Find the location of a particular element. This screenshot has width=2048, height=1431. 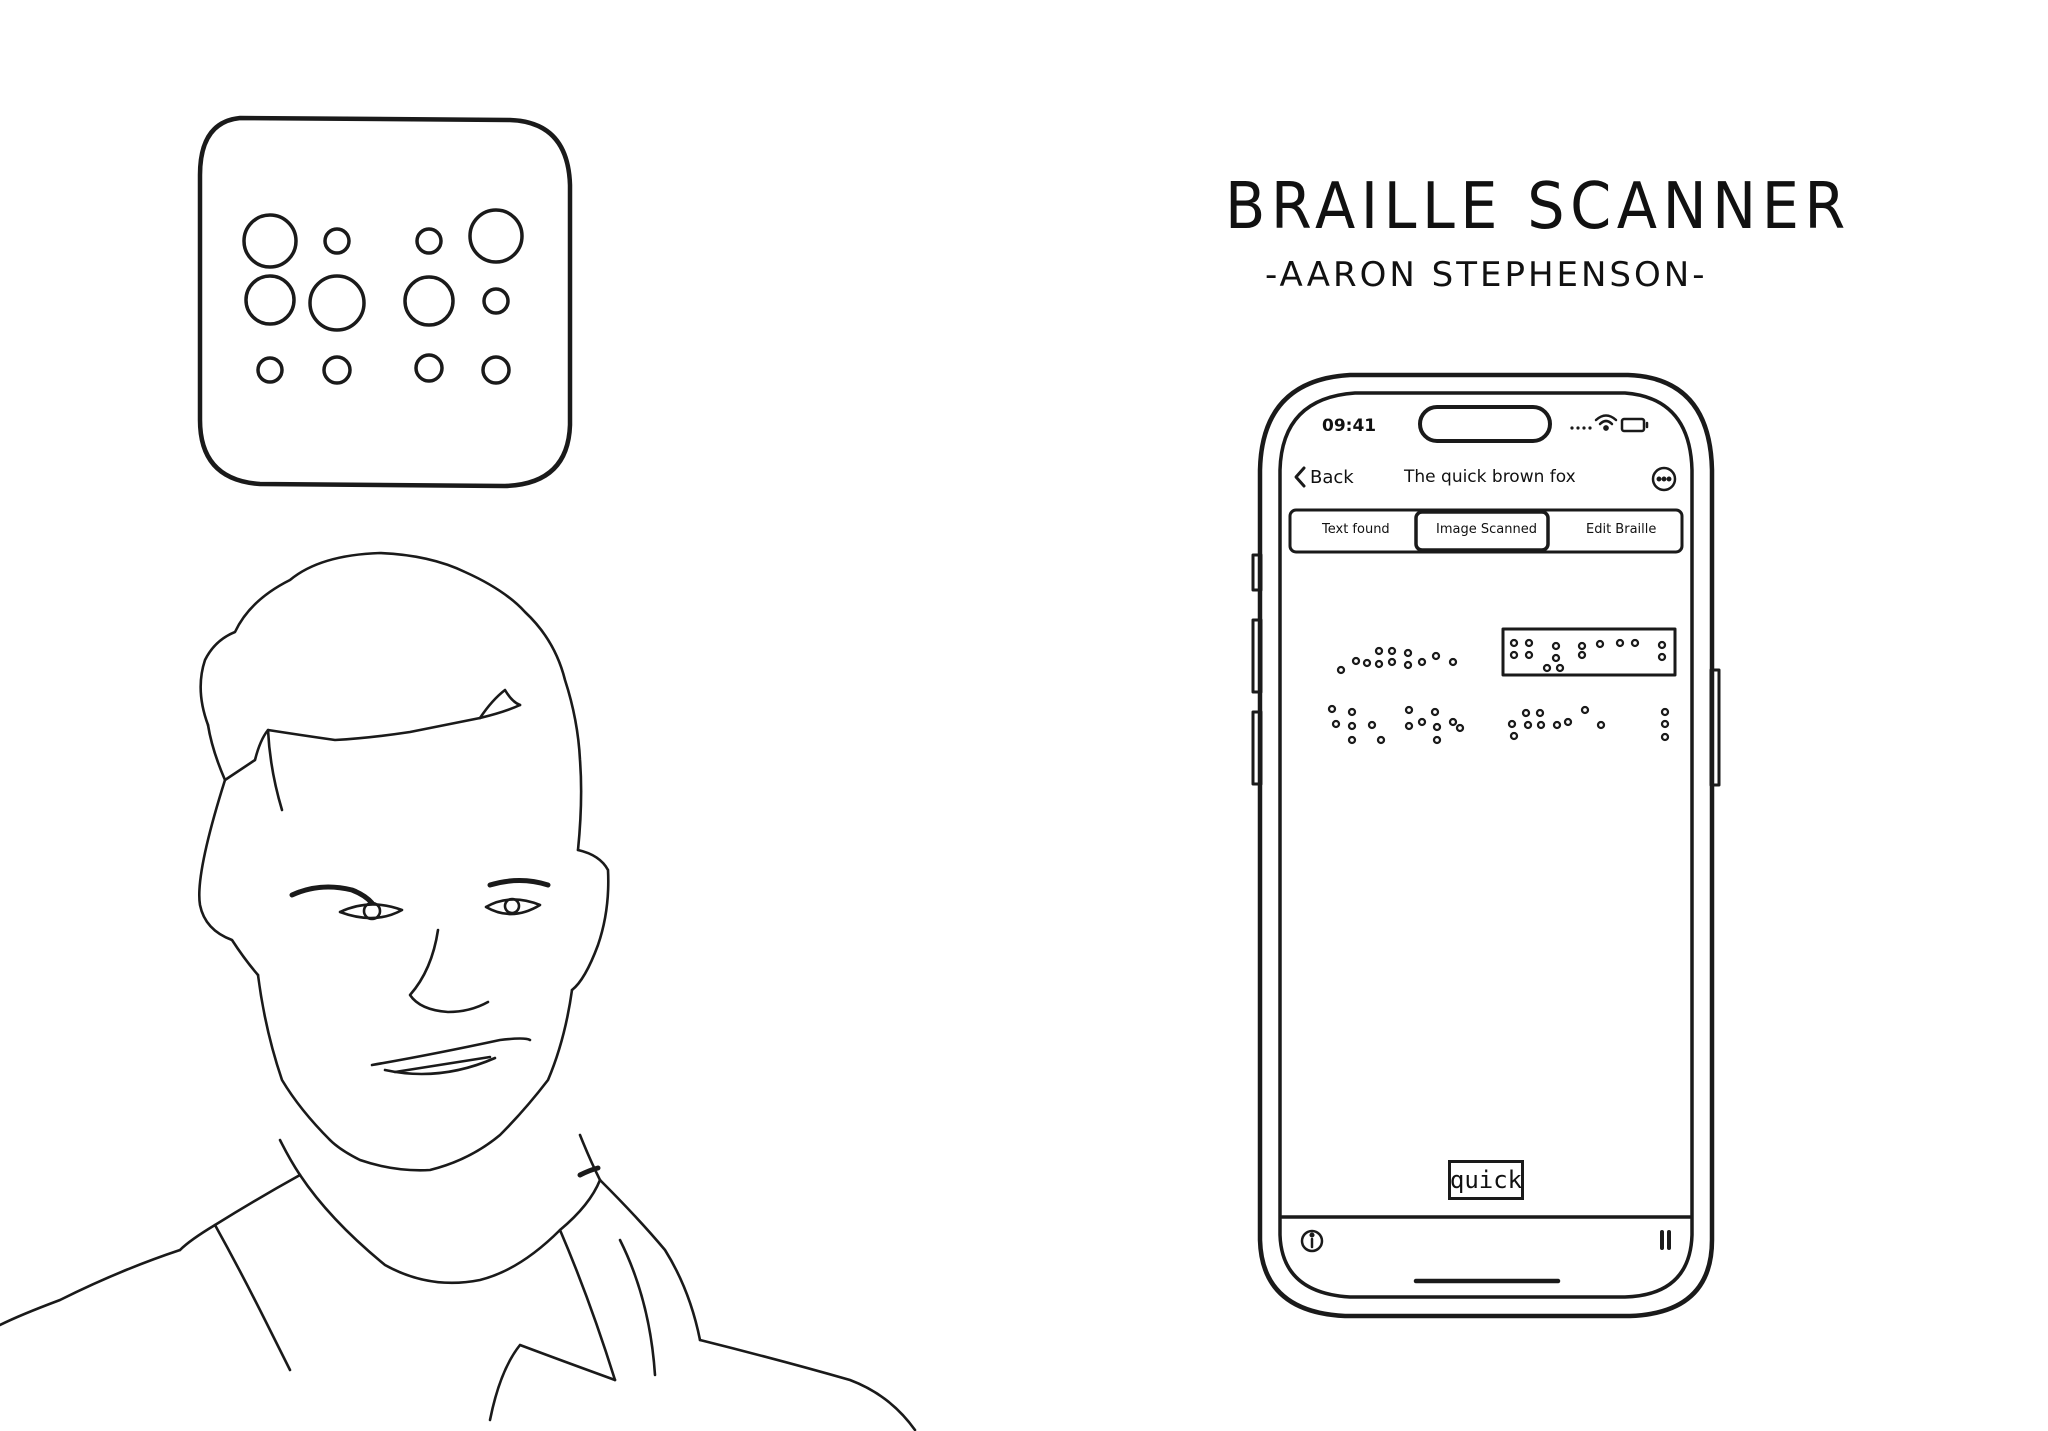

signal-icon is located at coordinates (1581, 428).